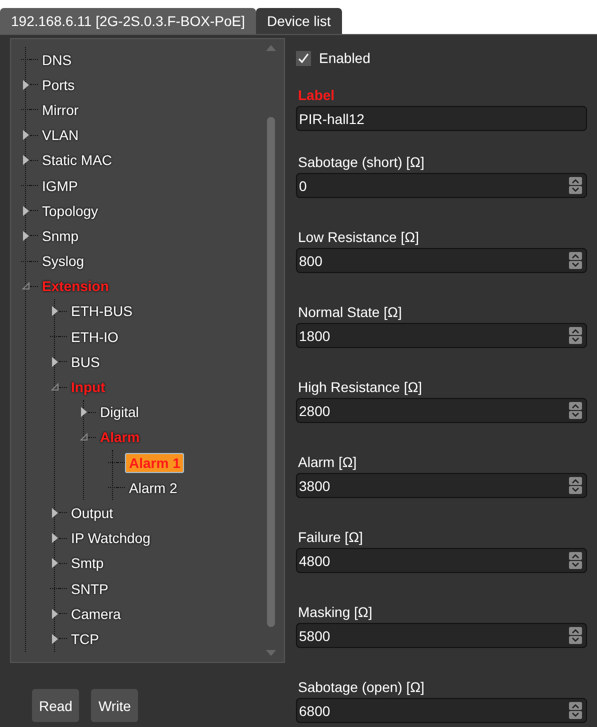 This screenshot has height=727, width=597. Describe the element at coordinates (60, 186) in the screenshot. I see `tree-item: IGMP` at that location.